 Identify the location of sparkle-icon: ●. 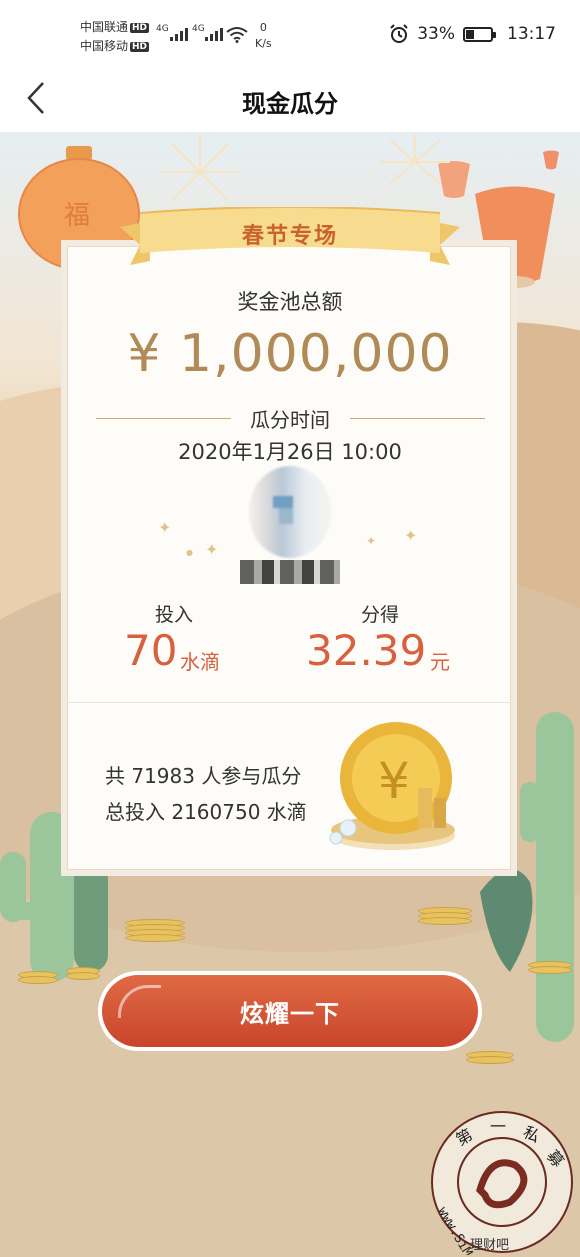
(189, 552).